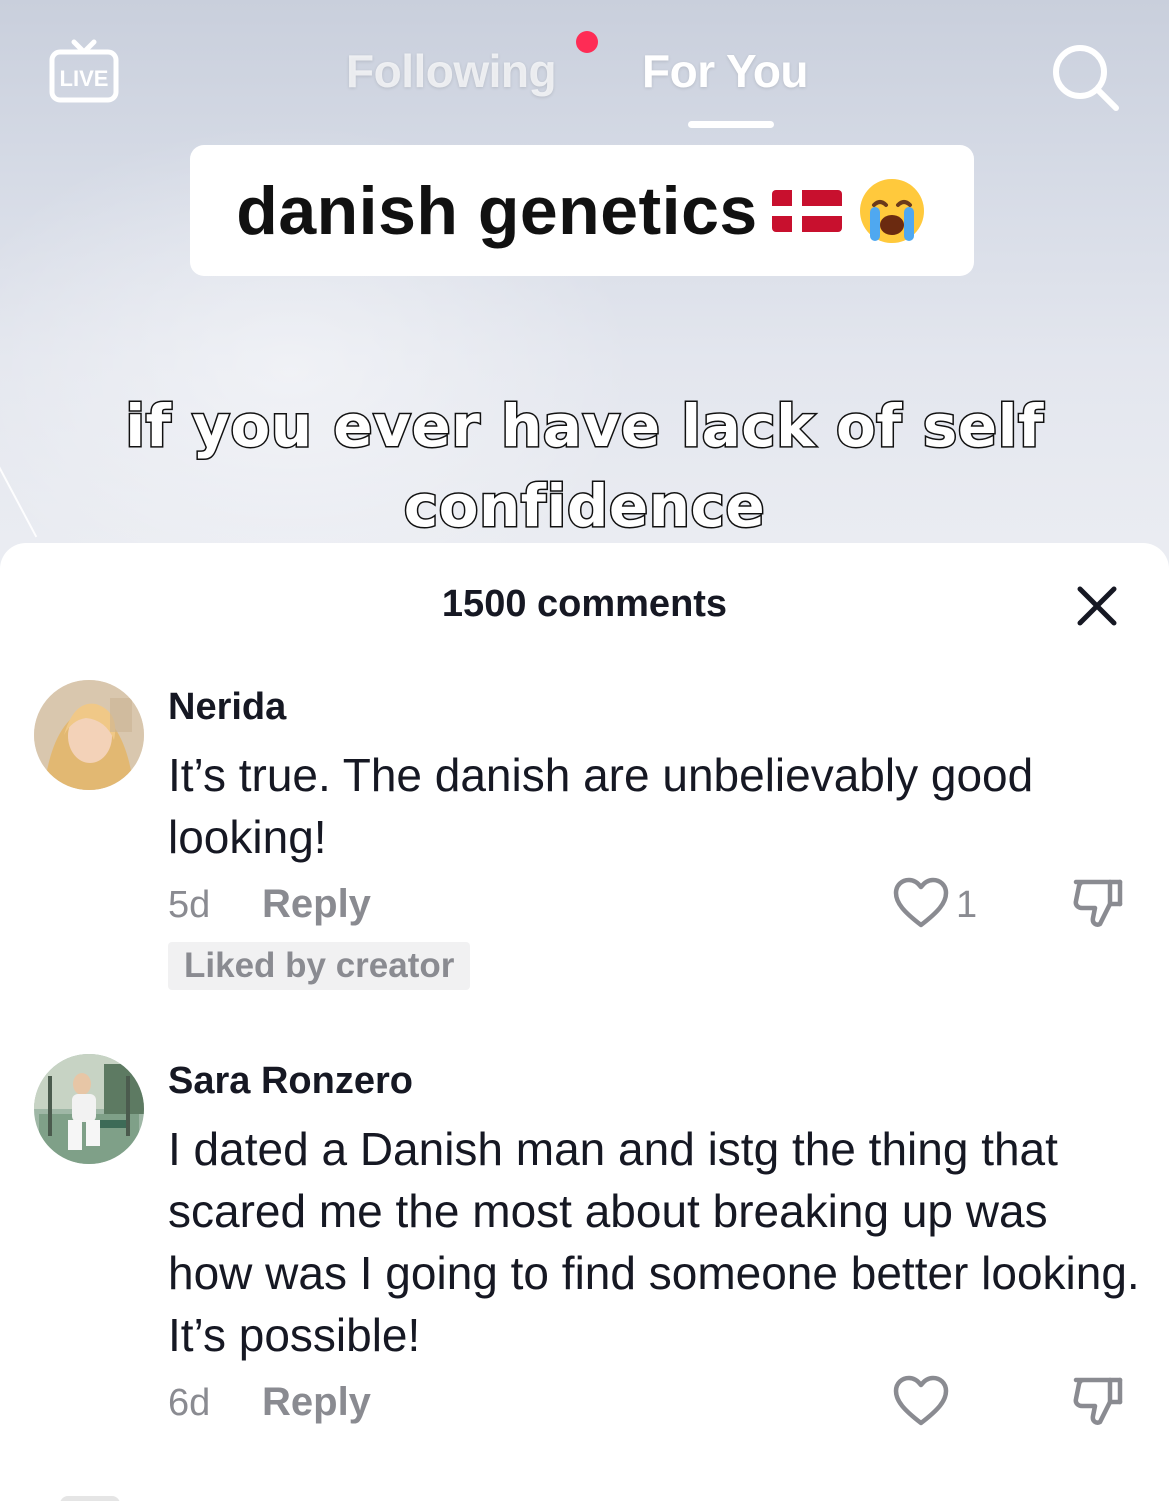 This screenshot has height=1501, width=1169. What do you see at coordinates (584, 466) in the screenshot?
I see `video-caption: if you ever have lack of self confidence` at bounding box center [584, 466].